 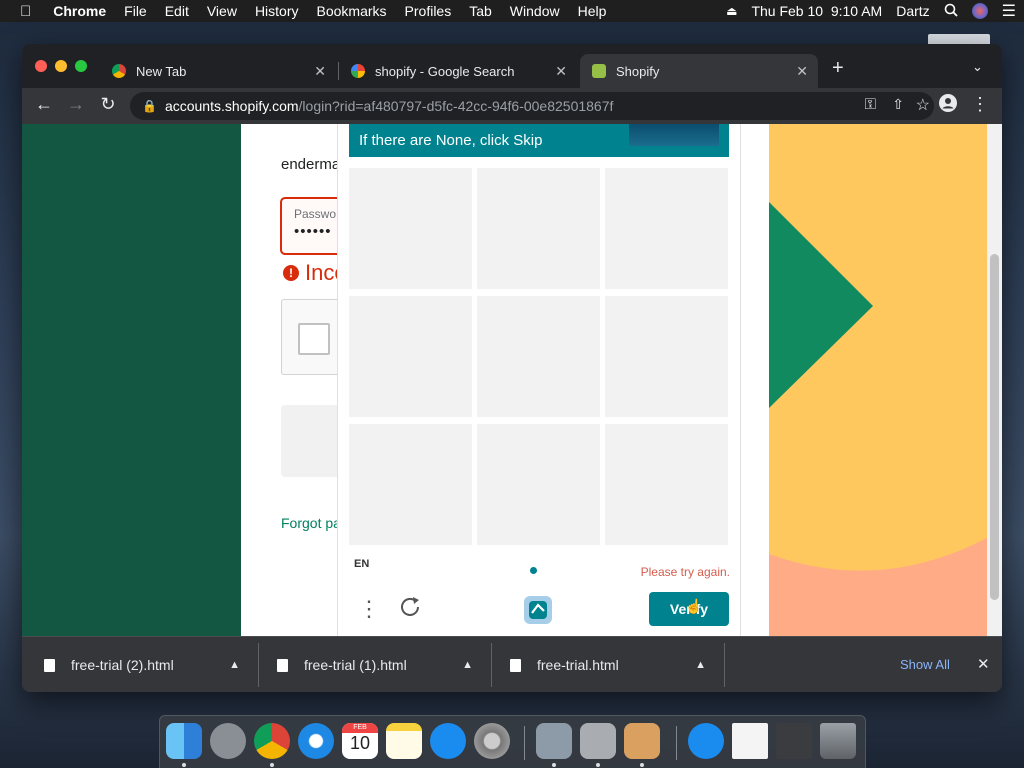 What do you see at coordinates (912, 11) in the screenshot?
I see `menubar-user: Dartz` at bounding box center [912, 11].